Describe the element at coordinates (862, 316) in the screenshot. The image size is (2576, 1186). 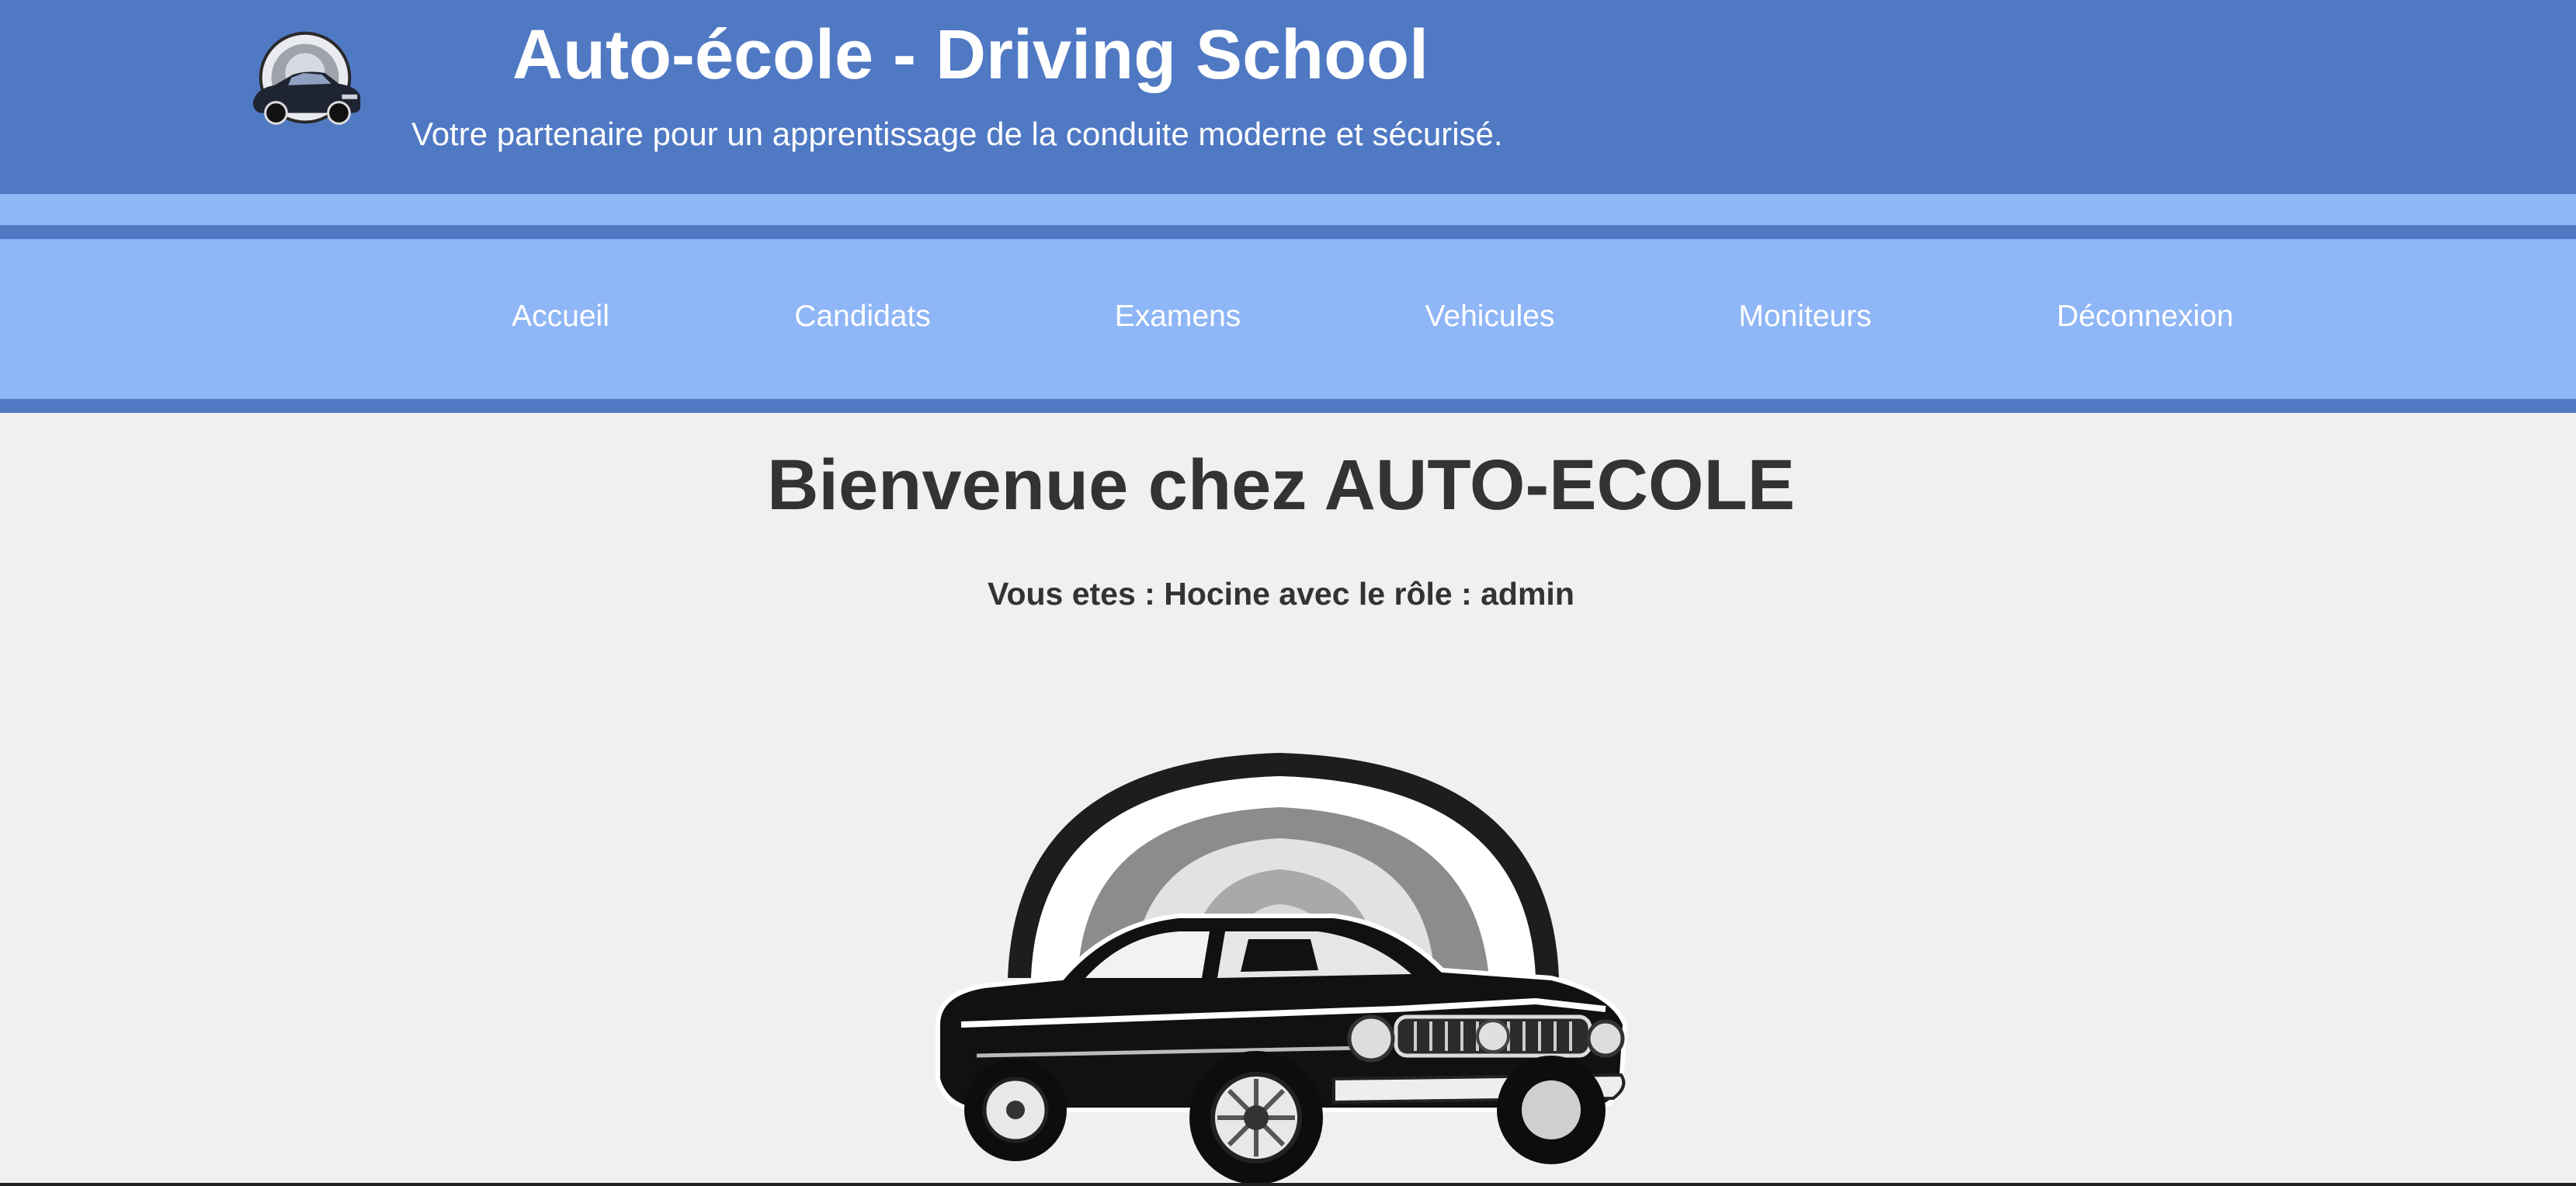
I see `nav-item-candidats: Candidats` at that location.